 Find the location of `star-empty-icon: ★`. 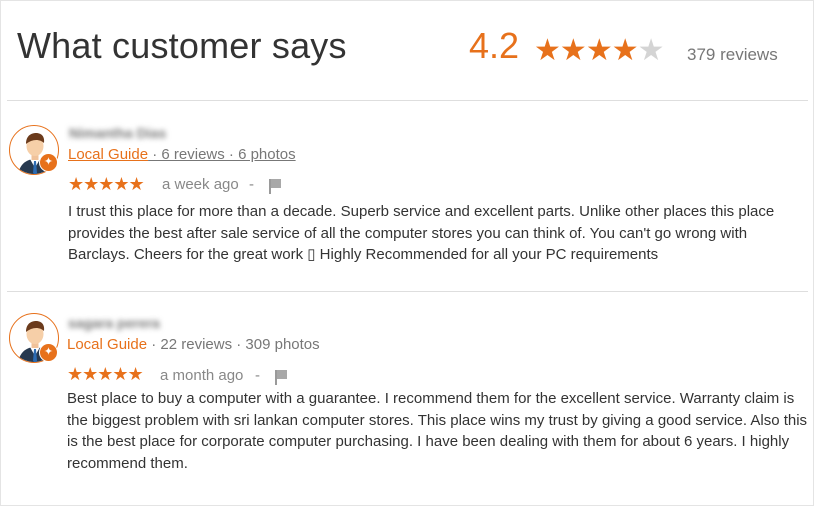

star-empty-icon: ★ is located at coordinates (651, 50).